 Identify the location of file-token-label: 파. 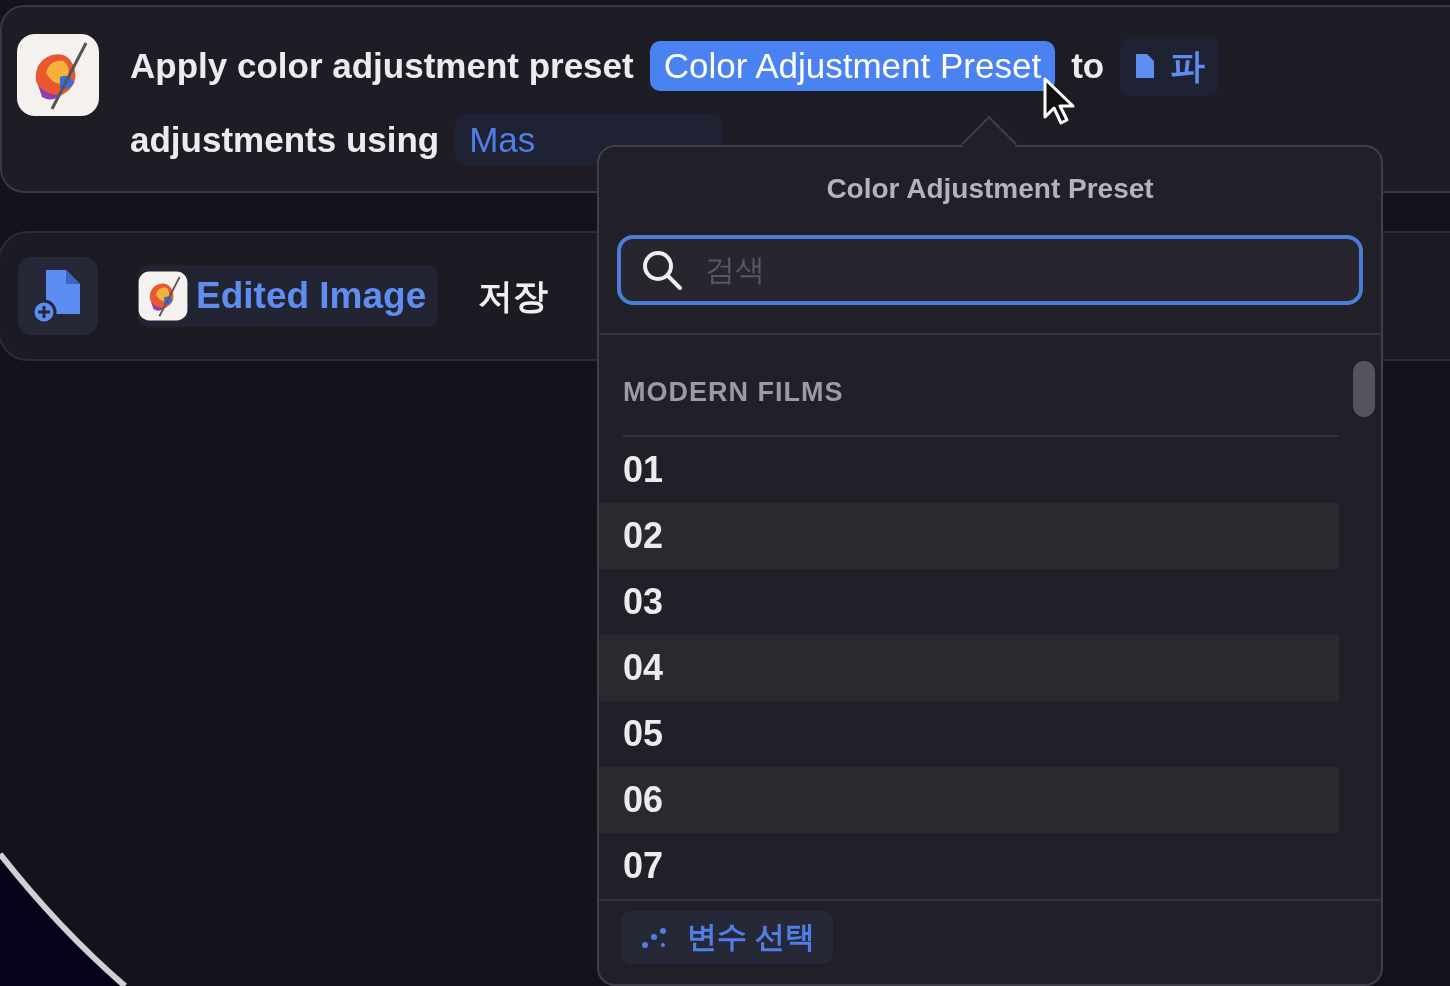
(1188, 65).